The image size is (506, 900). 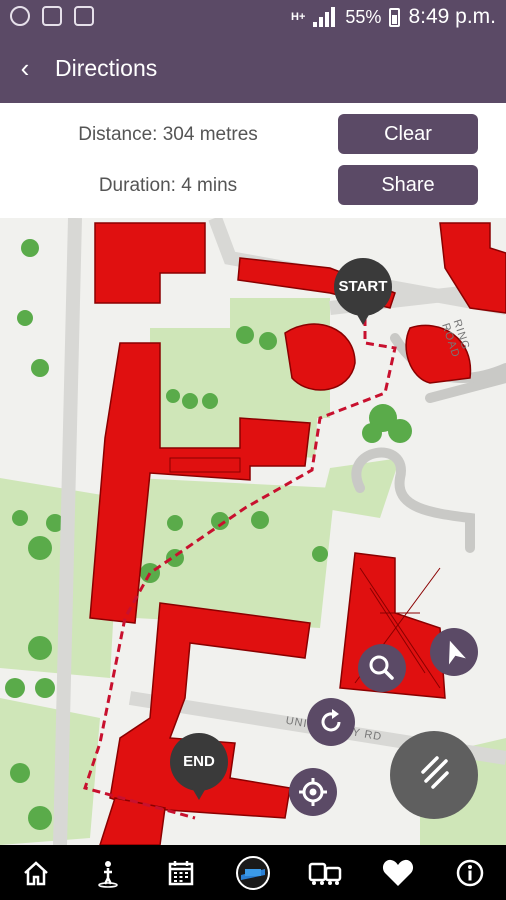 I want to click on nav-info, so click(x=470, y=872).